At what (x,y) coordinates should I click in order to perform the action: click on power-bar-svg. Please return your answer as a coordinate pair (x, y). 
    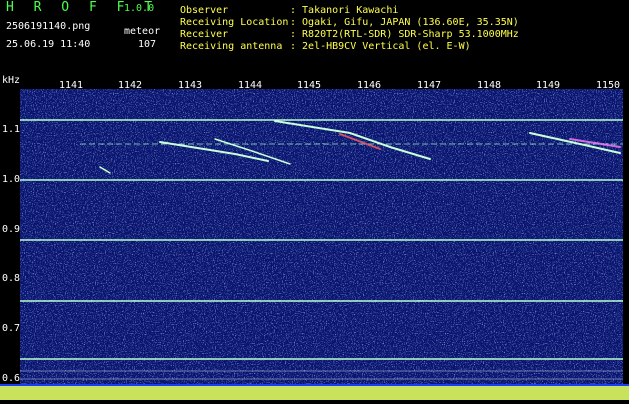
    Looking at the image, I should click on (314, 392).